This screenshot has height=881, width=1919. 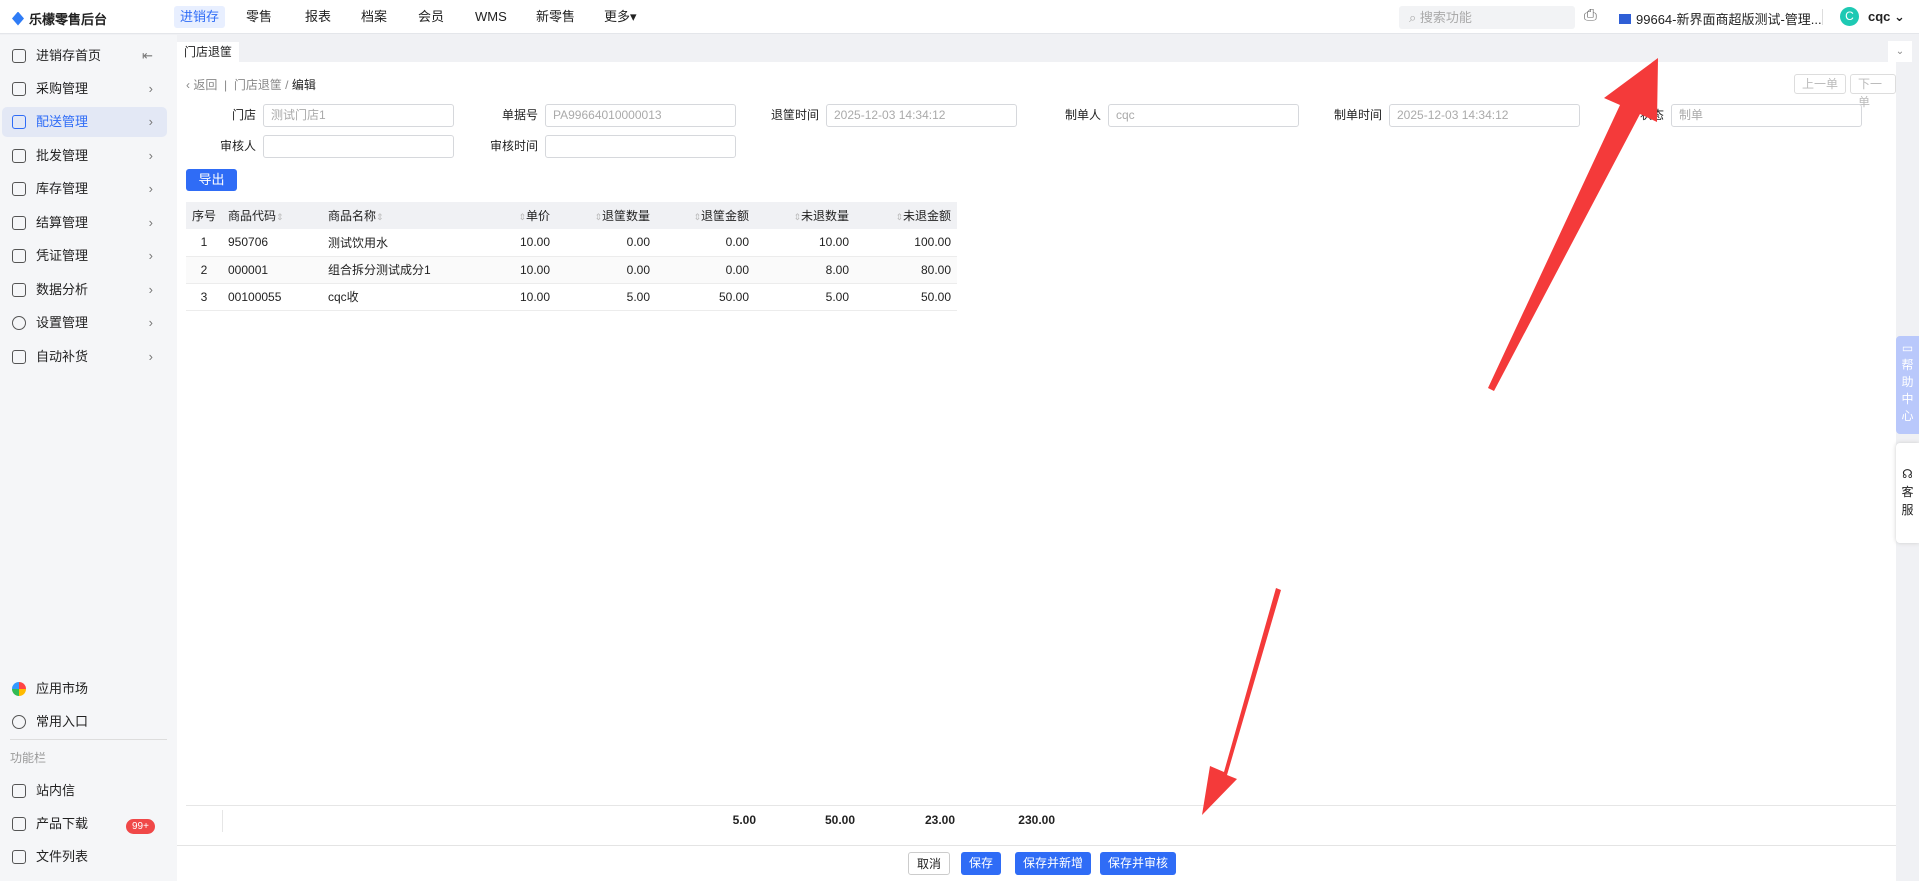 I want to click on file-list: 文件列表, so click(x=84, y=857).